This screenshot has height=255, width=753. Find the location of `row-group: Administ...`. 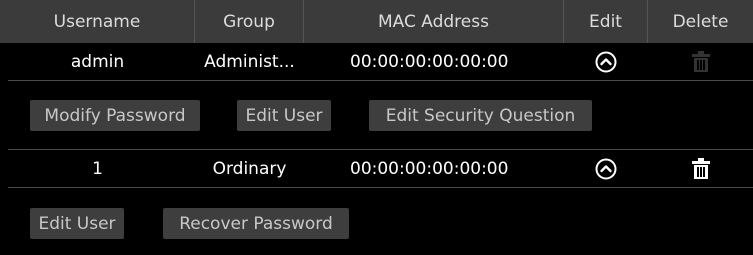

row-group: Administ... is located at coordinates (249, 62).